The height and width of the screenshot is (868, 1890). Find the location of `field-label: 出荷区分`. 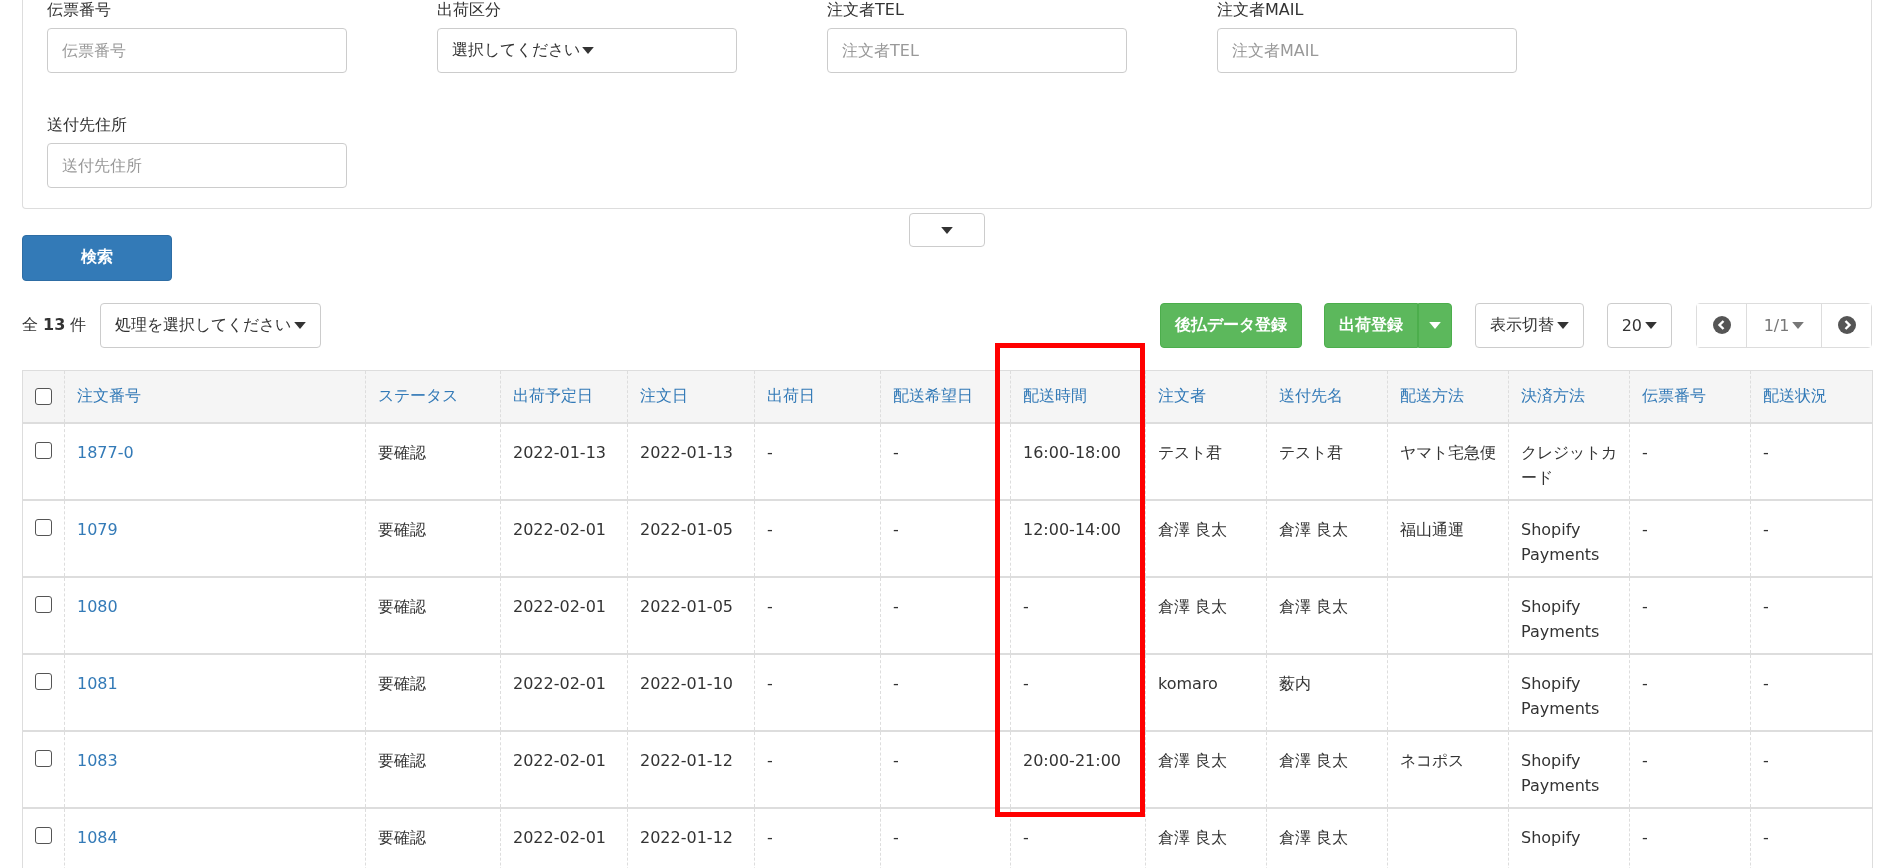

field-label: 出荷区分 is located at coordinates (469, 10).